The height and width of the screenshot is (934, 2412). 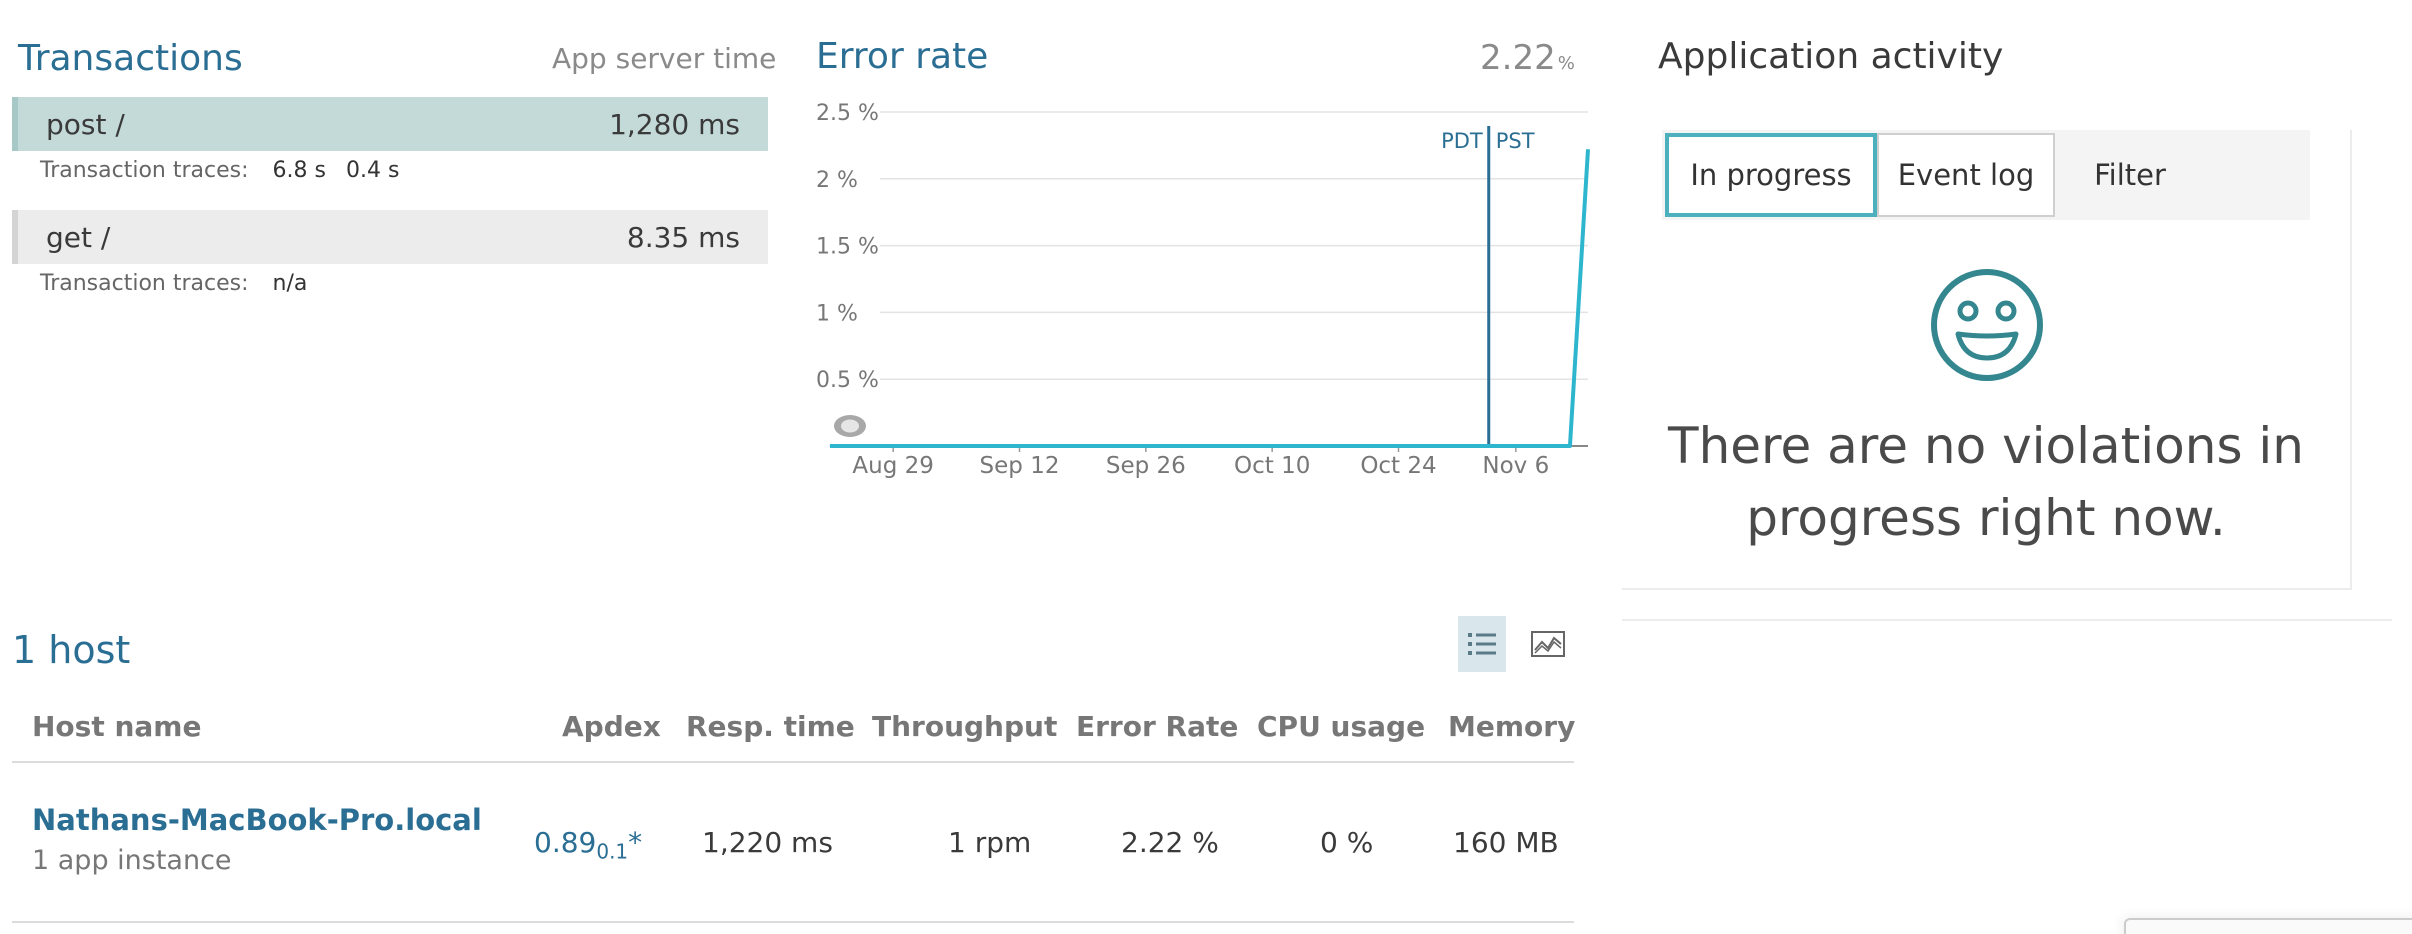 I want to click on error-rate-value: 2.22%, so click(x=1527, y=58).